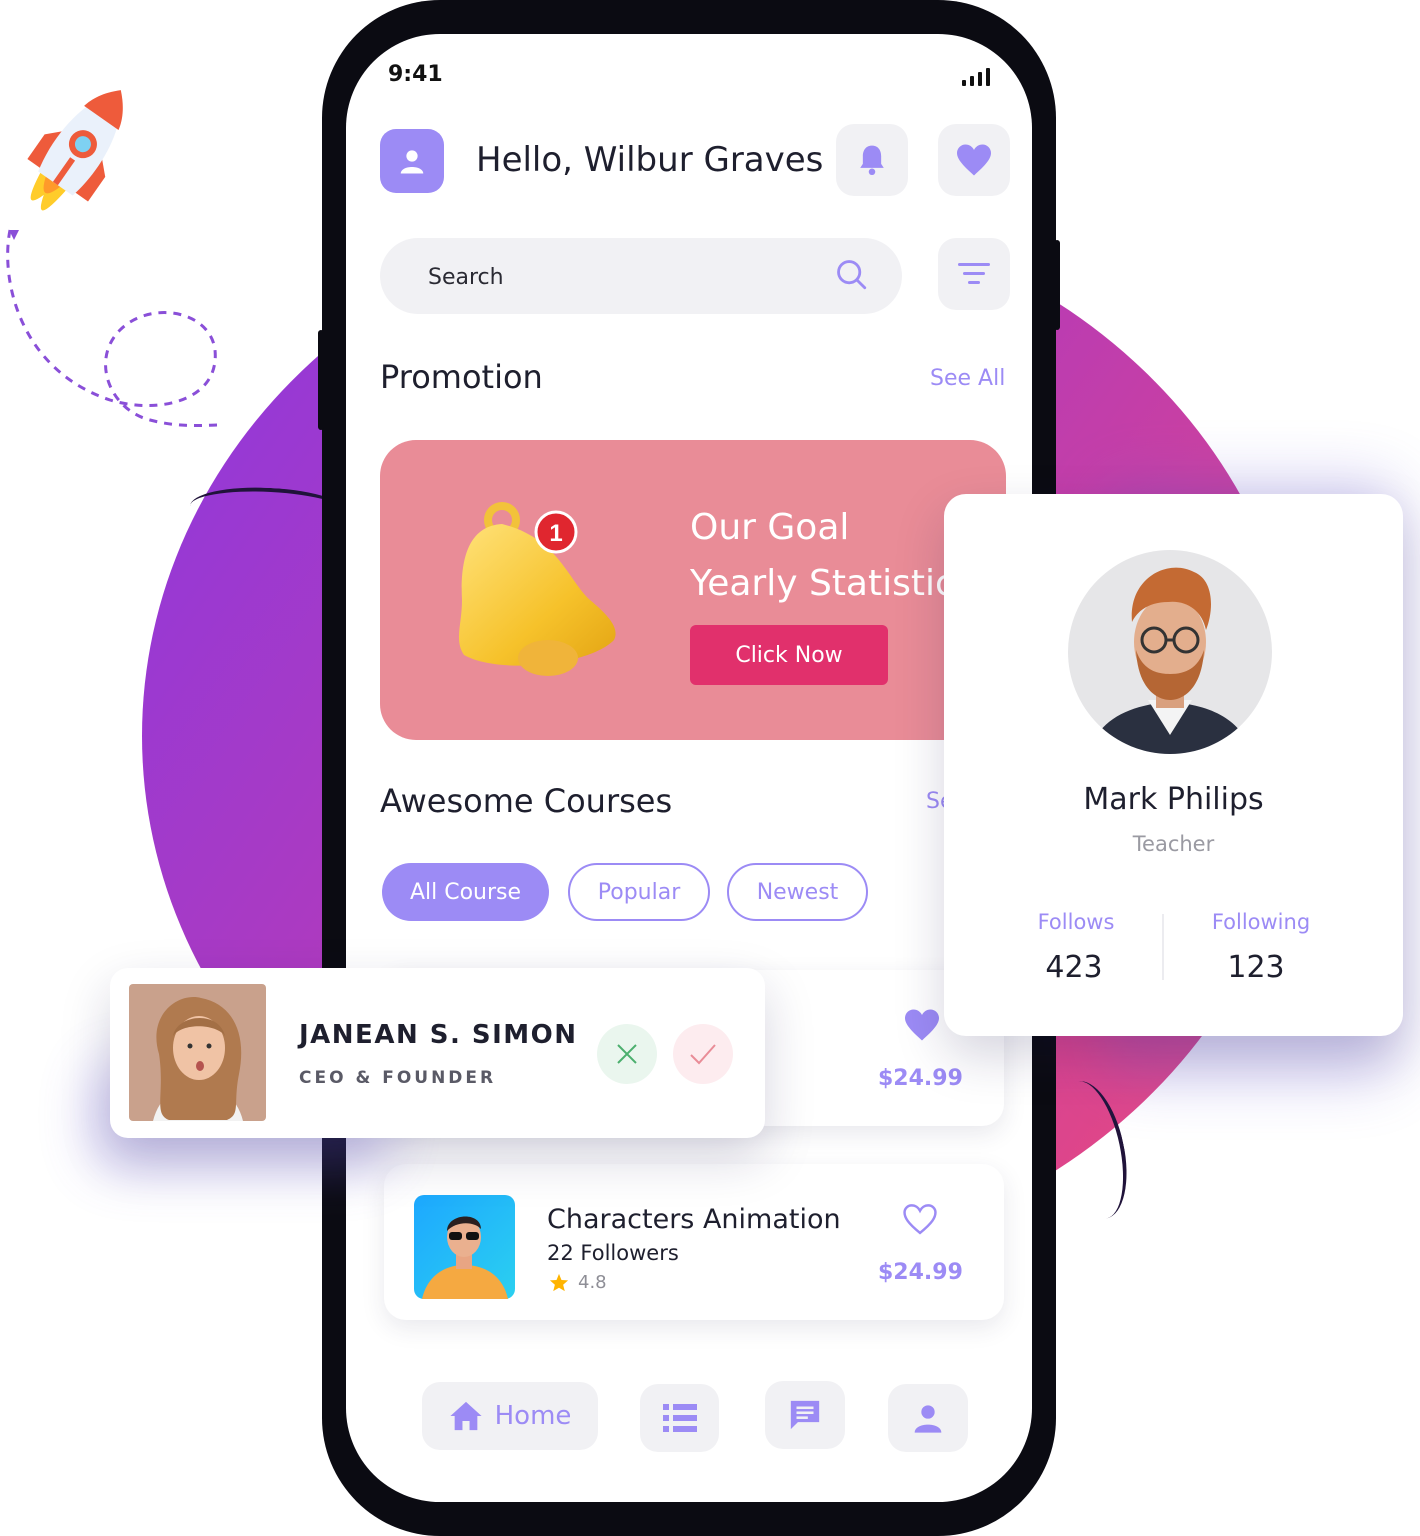  What do you see at coordinates (533, 1416) in the screenshot?
I see `nav-home-label: Home` at bounding box center [533, 1416].